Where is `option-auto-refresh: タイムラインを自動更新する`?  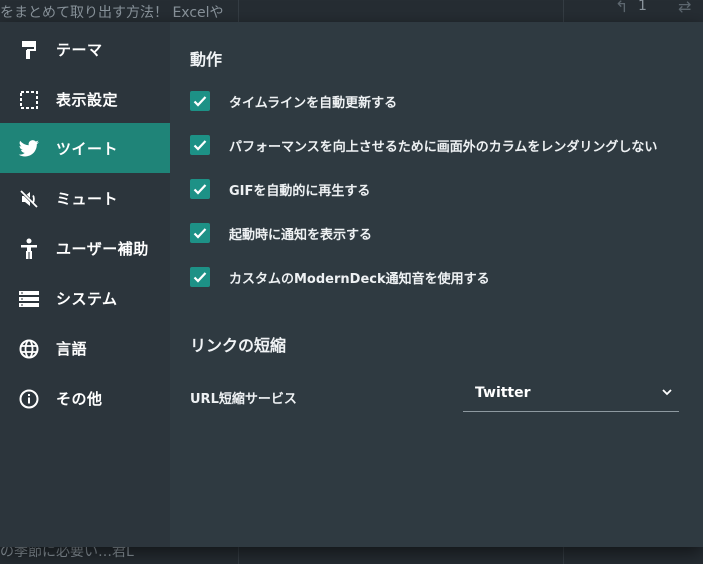 option-auto-refresh: タイムラインを自動更新する is located at coordinates (293, 101).